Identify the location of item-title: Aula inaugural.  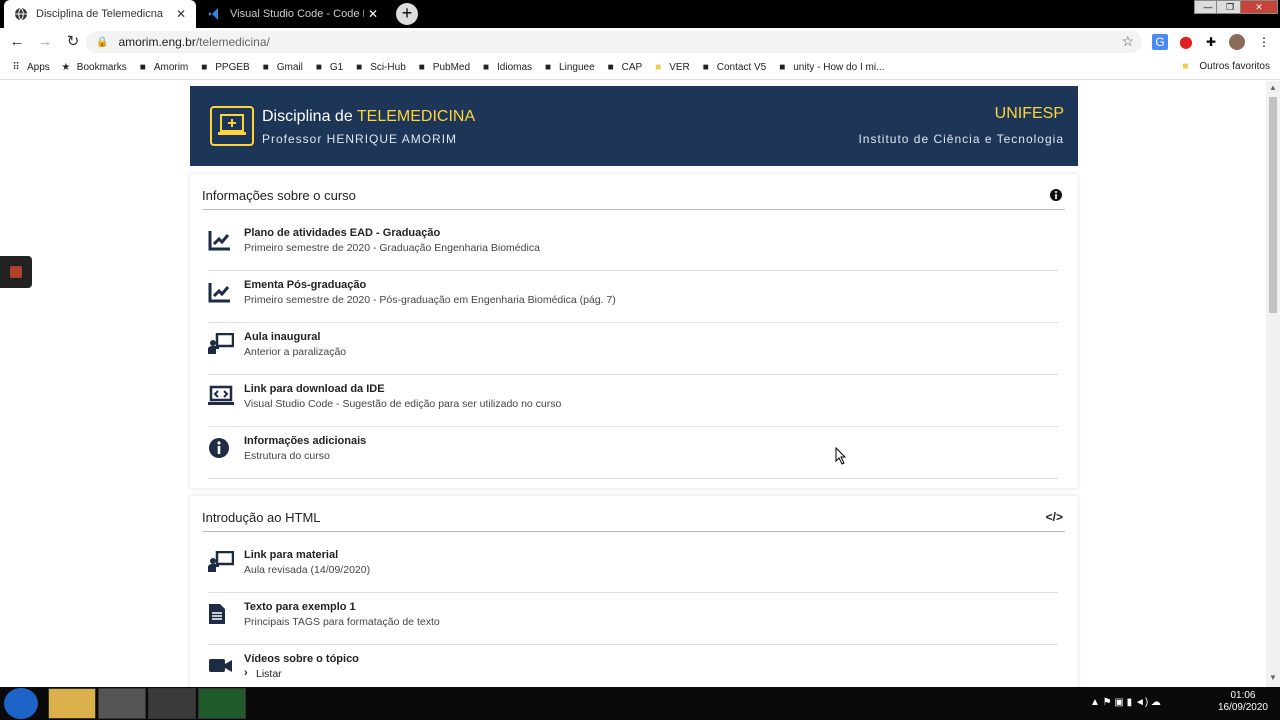
(282, 337).